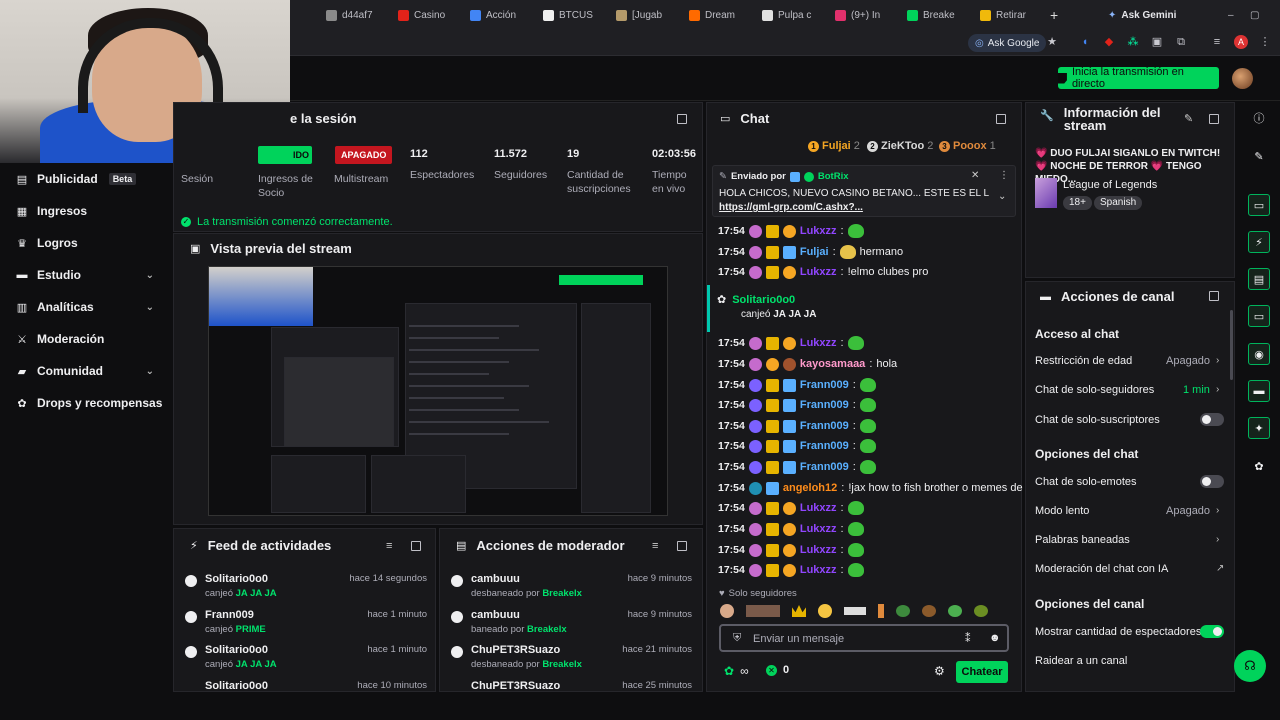  I want to click on ai-moderation-label: Moderación del chat con IA, so click(1101, 569).